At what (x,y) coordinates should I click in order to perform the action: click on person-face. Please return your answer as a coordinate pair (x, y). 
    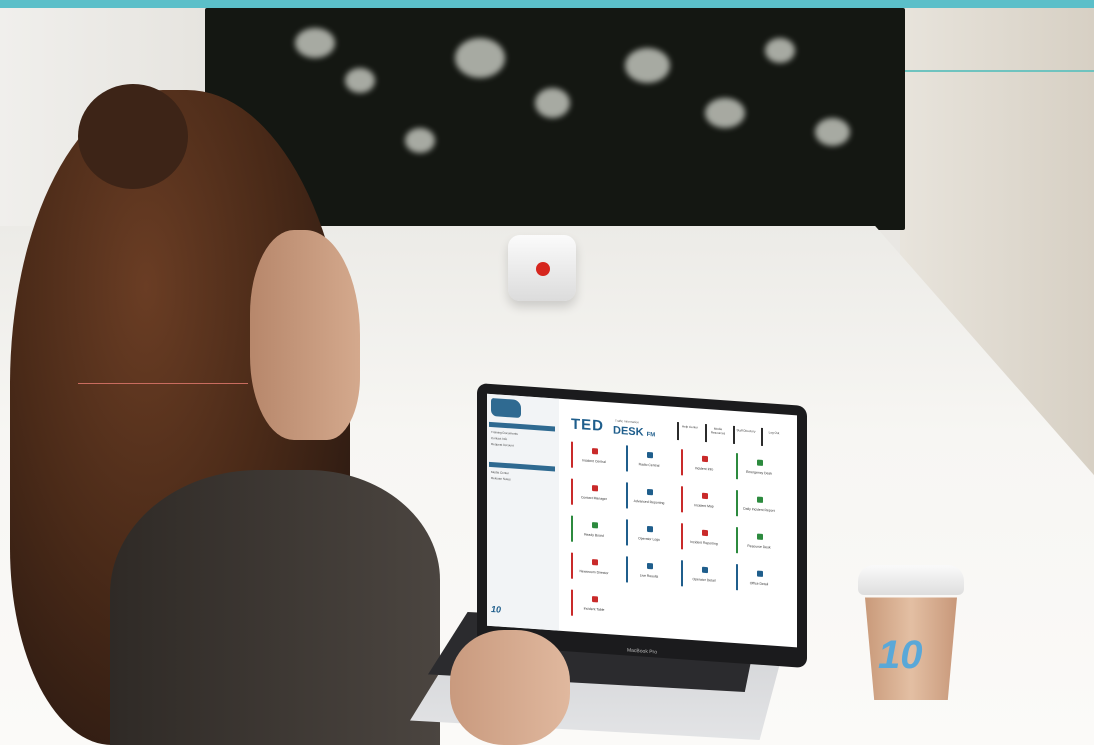
    Looking at the image, I should click on (305, 335).